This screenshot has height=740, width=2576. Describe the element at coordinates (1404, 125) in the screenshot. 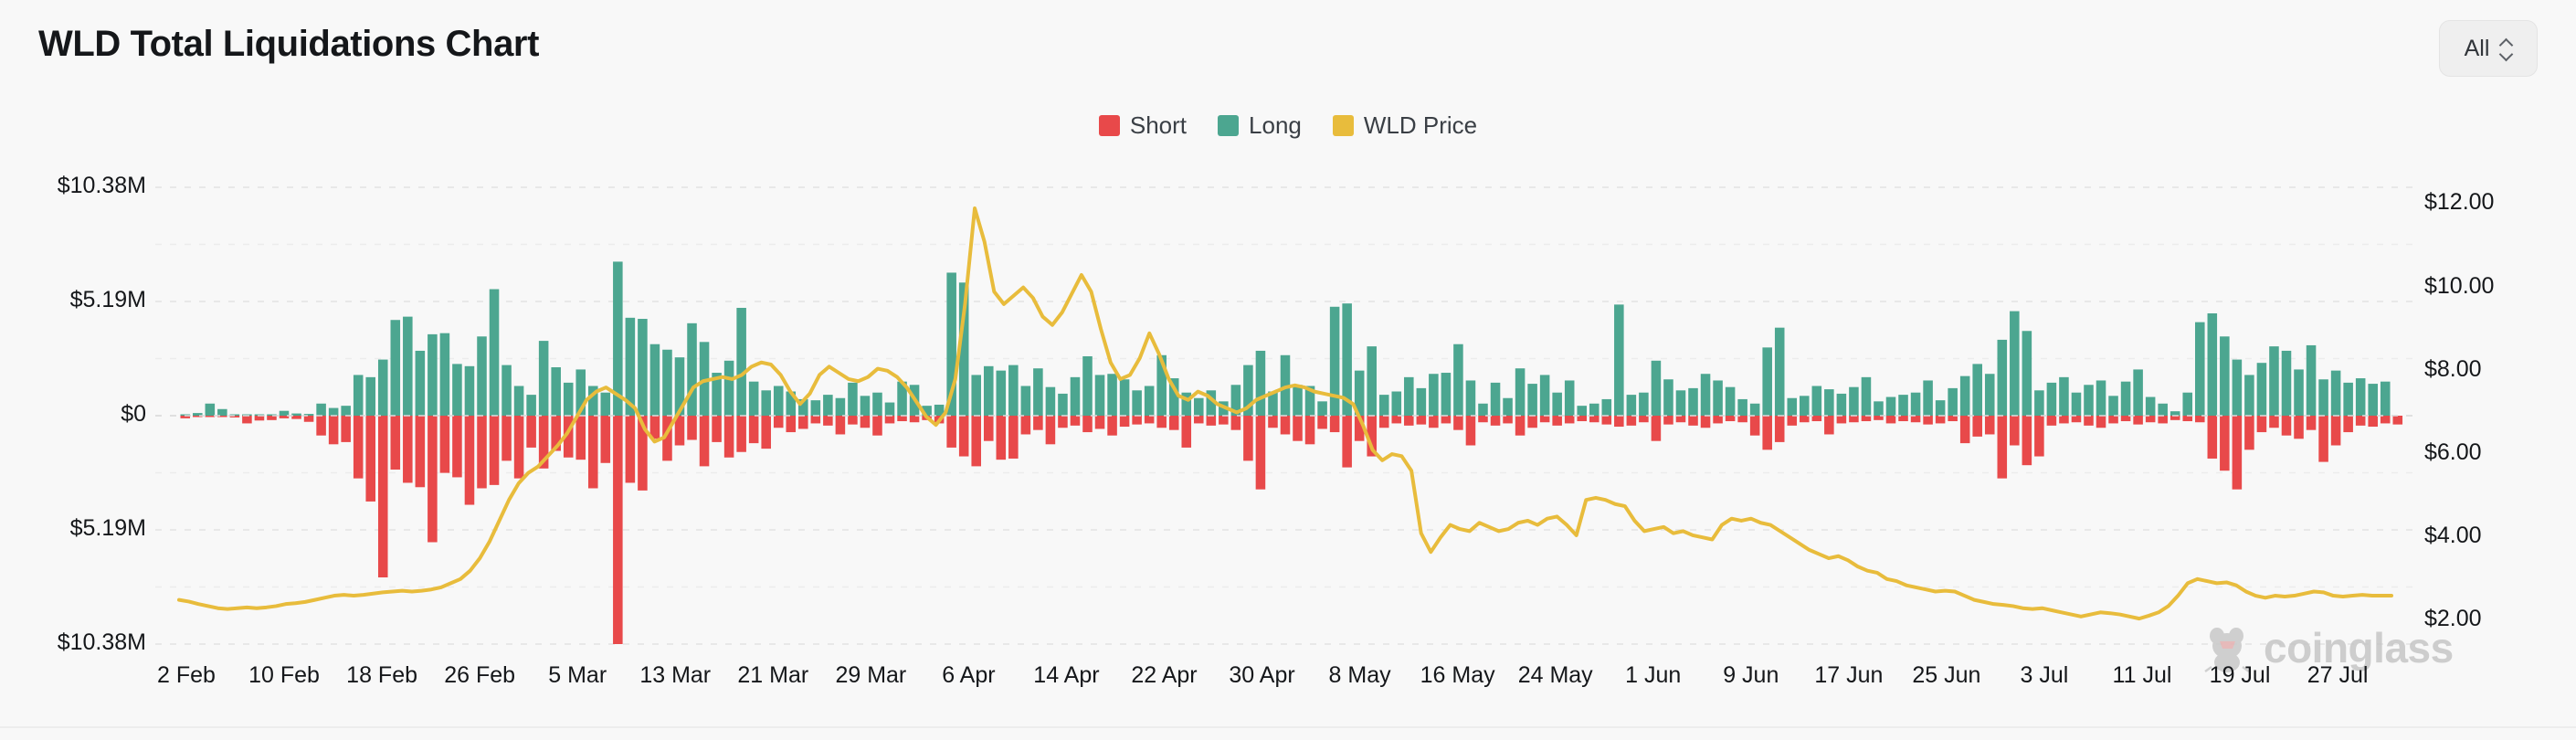

I see `legend-item-price: WLD Price` at that location.